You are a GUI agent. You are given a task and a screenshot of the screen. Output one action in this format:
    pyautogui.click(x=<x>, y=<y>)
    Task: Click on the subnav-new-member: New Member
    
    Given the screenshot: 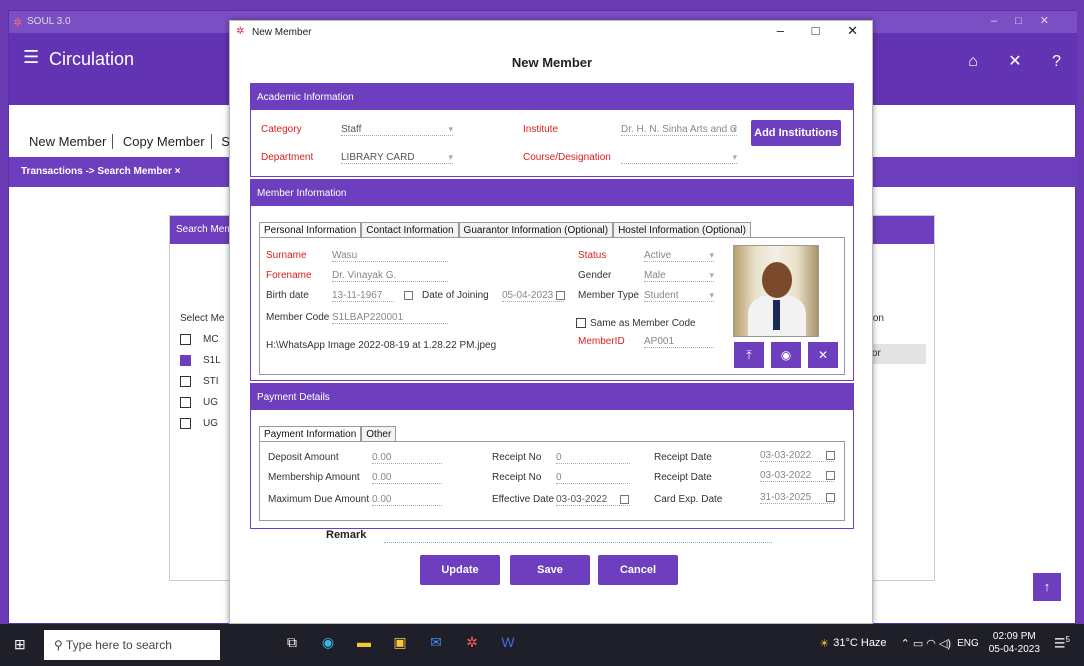 What is the action you would take?
    pyautogui.click(x=68, y=141)
    